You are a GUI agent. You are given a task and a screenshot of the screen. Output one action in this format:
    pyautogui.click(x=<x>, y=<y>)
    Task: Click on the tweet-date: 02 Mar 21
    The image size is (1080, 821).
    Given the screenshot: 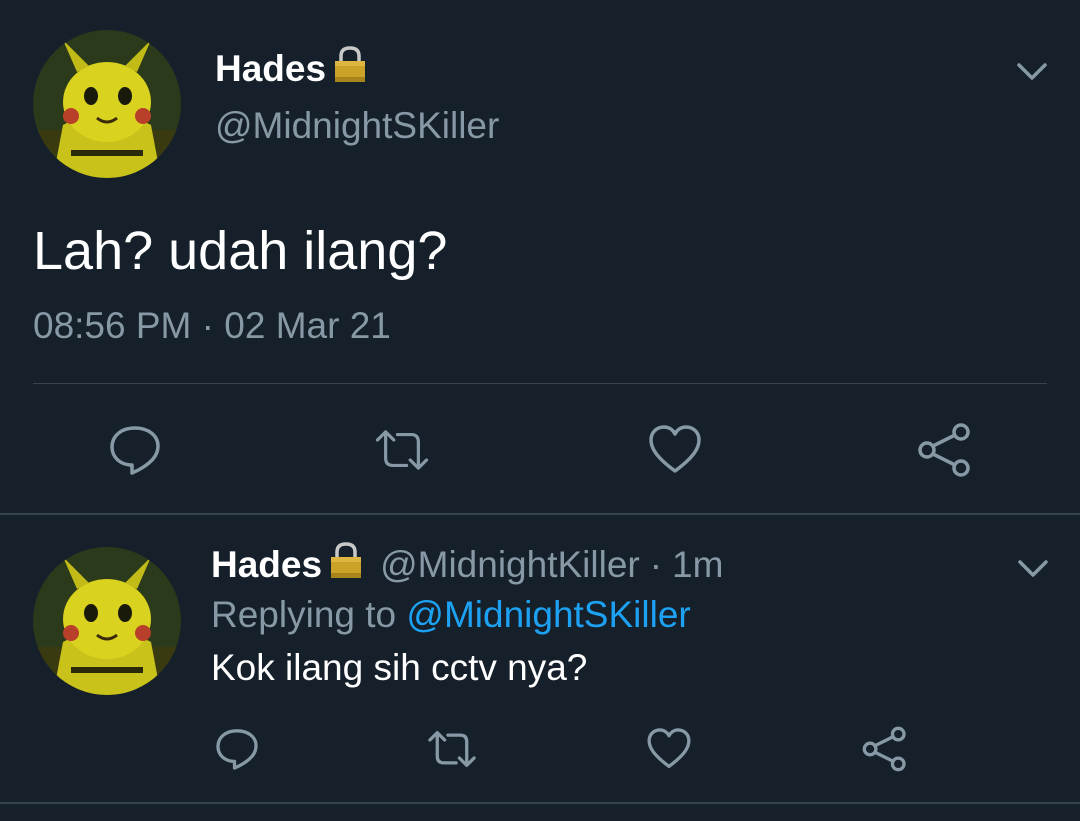 What is the action you would take?
    pyautogui.click(x=307, y=325)
    